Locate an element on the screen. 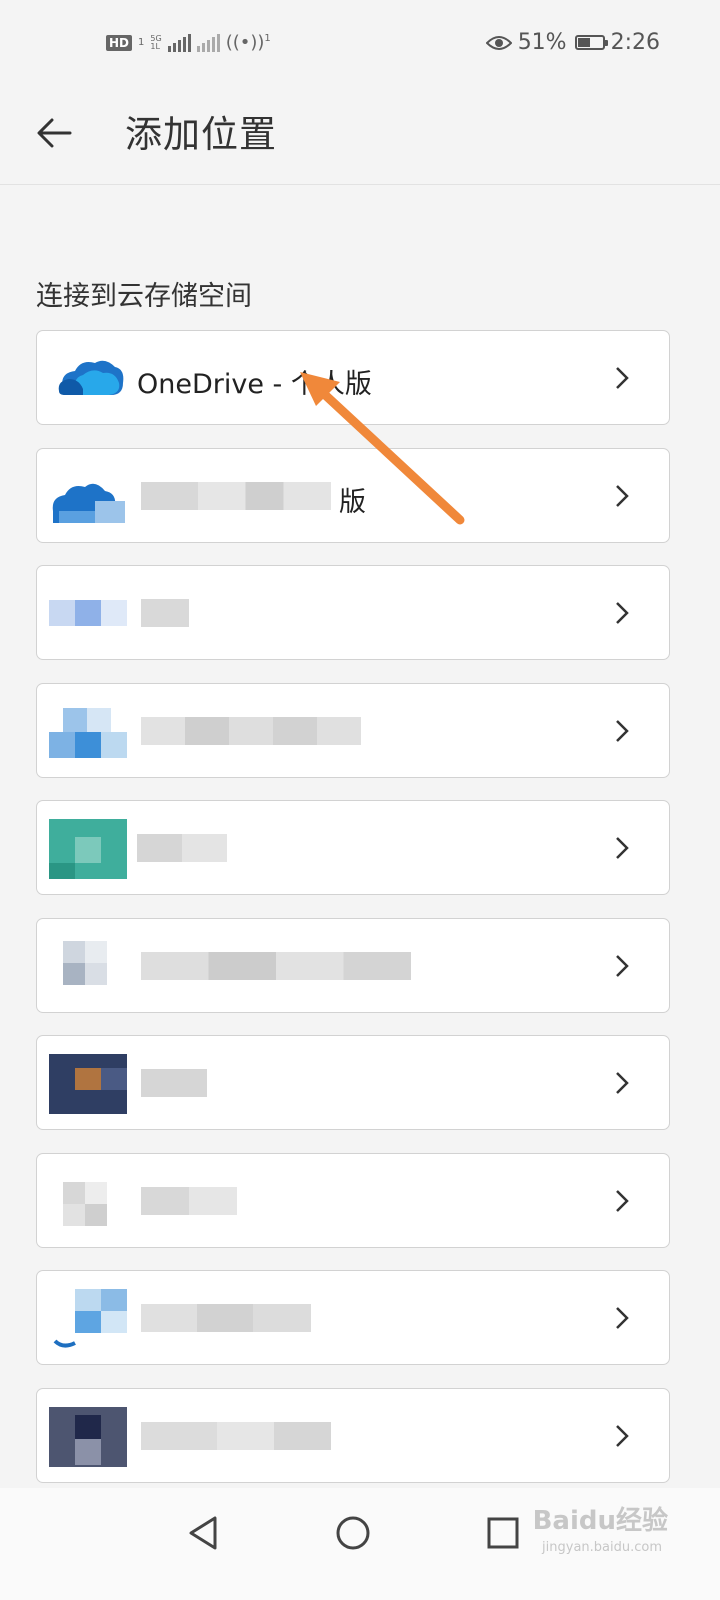  watermark: Baidu经验 is located at coordinates (600, 1521).